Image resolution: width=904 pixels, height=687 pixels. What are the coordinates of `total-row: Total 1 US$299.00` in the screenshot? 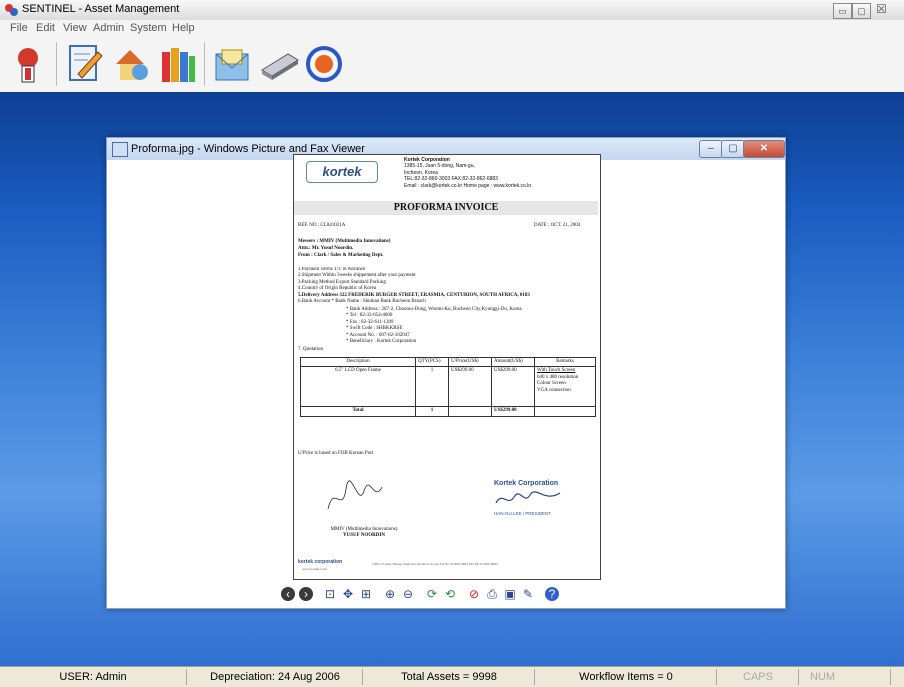 It's located at (448, 411).